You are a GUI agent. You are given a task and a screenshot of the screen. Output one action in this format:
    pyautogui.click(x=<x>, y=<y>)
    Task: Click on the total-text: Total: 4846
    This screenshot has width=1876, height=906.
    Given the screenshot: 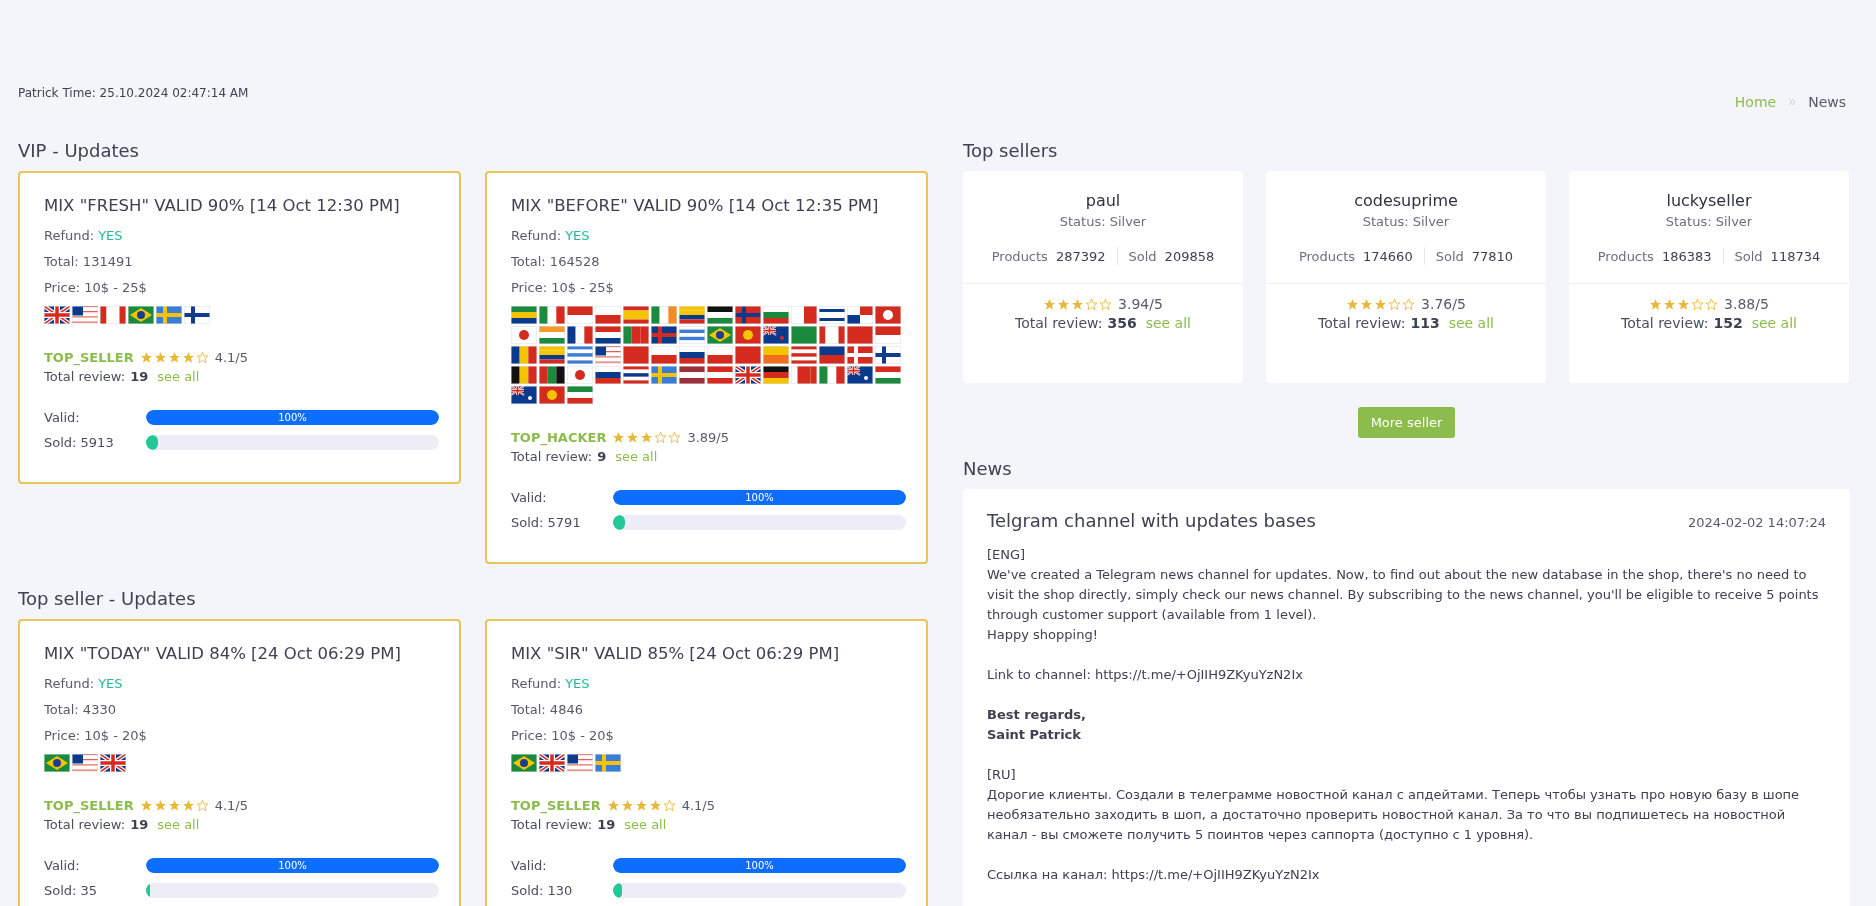 What is the action you would take?
    pyautogui.click(x=547, y=709)
    